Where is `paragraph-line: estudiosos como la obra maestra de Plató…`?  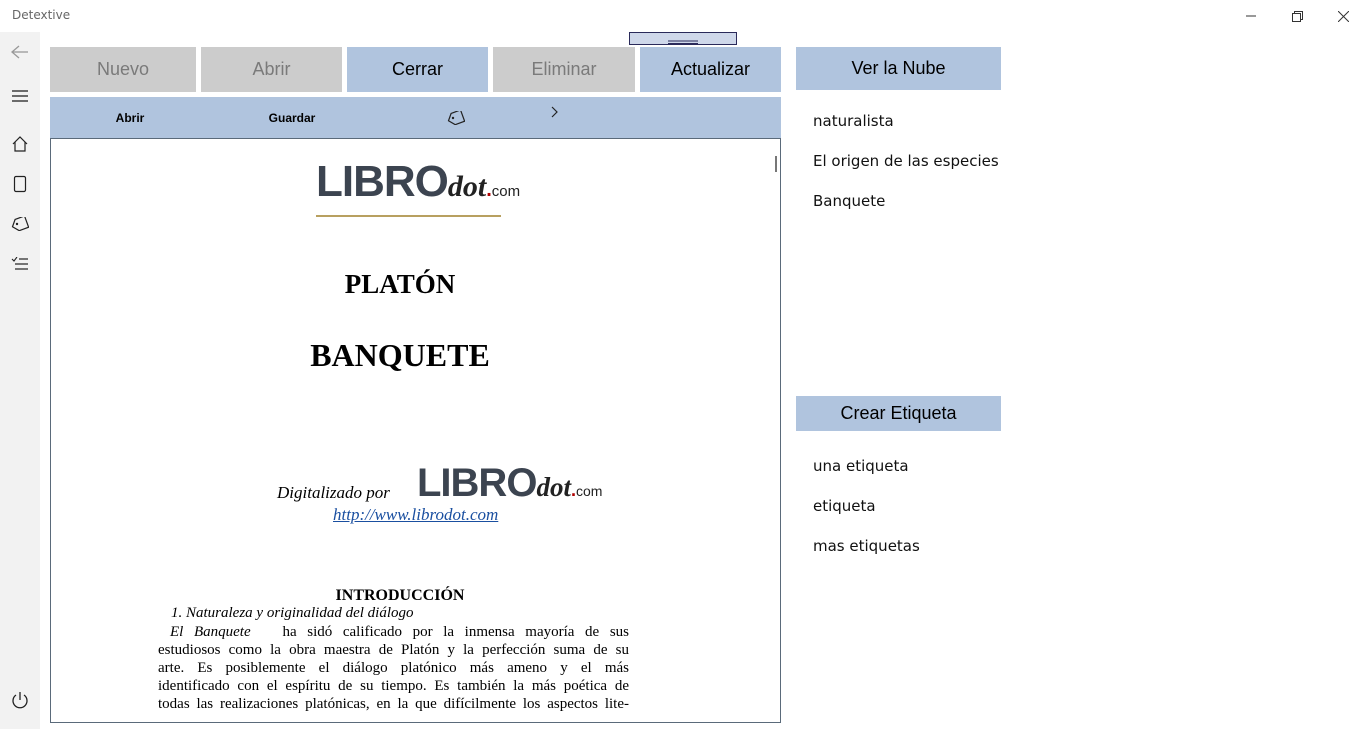
paragraph-line: estudiosos como la obra maestra de Plató… is located at coordinates (393, 650).